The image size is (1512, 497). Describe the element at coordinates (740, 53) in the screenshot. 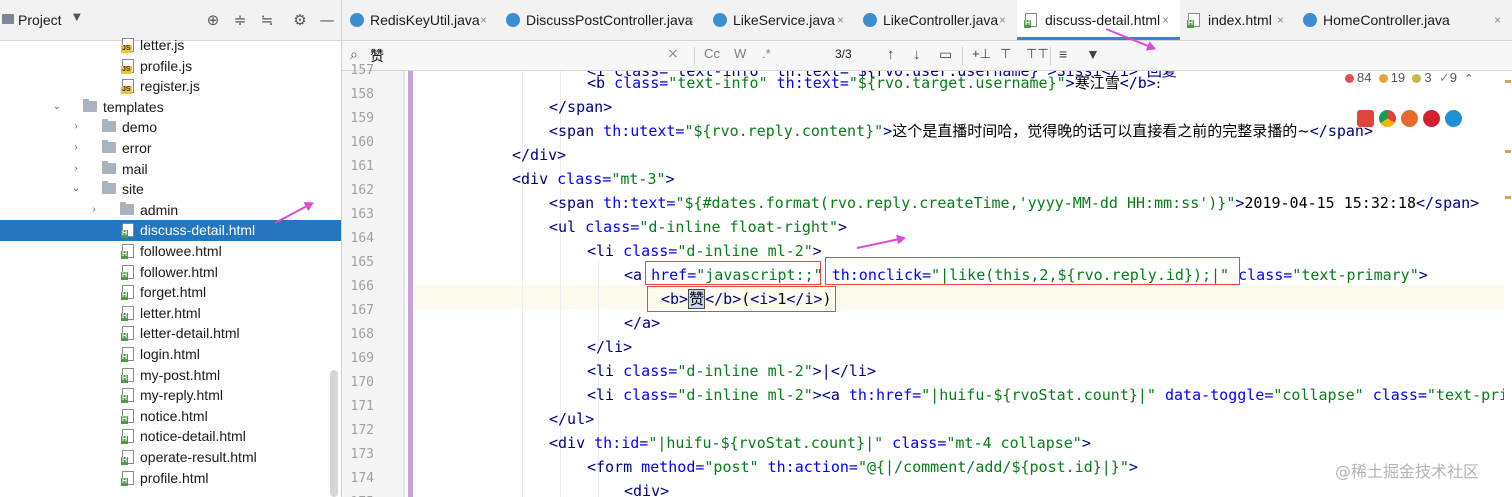

I see `whole-words-button: W` at that location.